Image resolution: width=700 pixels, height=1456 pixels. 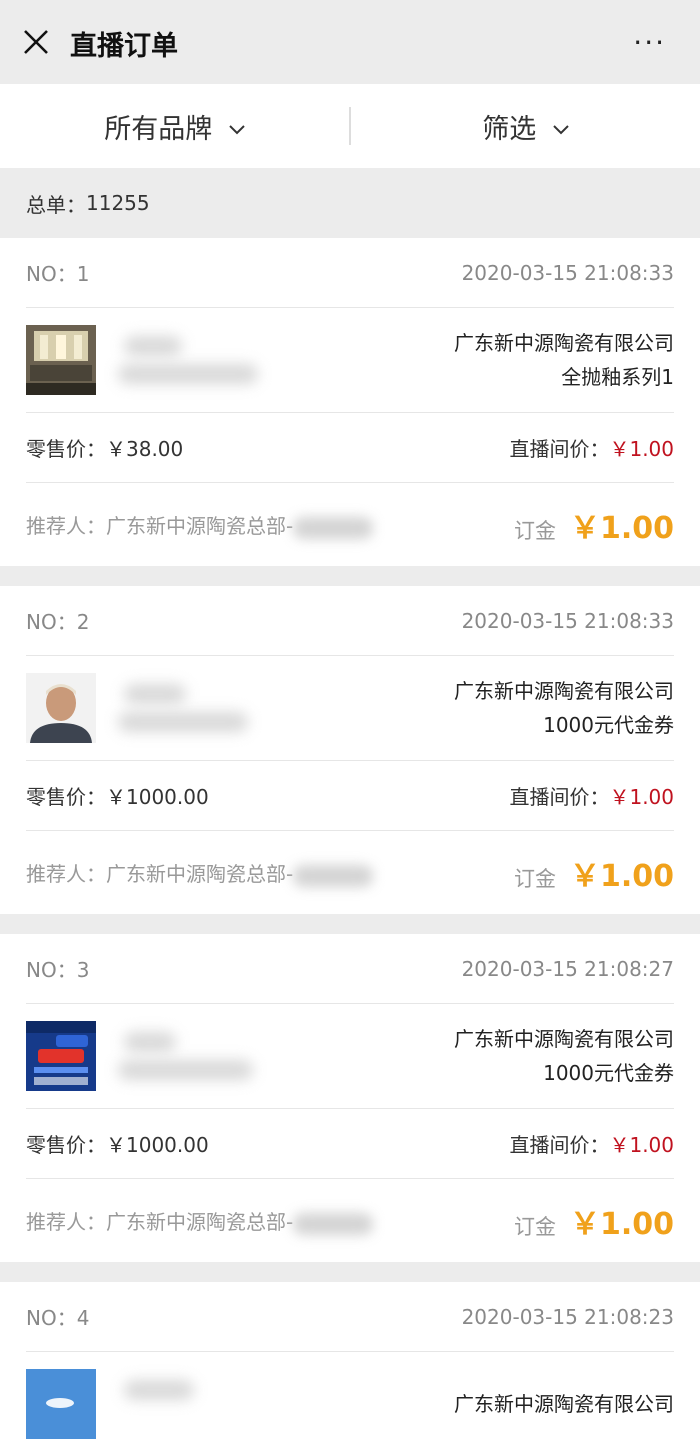 I want to click on total-label: 总单：, so click(x=56, y=204).